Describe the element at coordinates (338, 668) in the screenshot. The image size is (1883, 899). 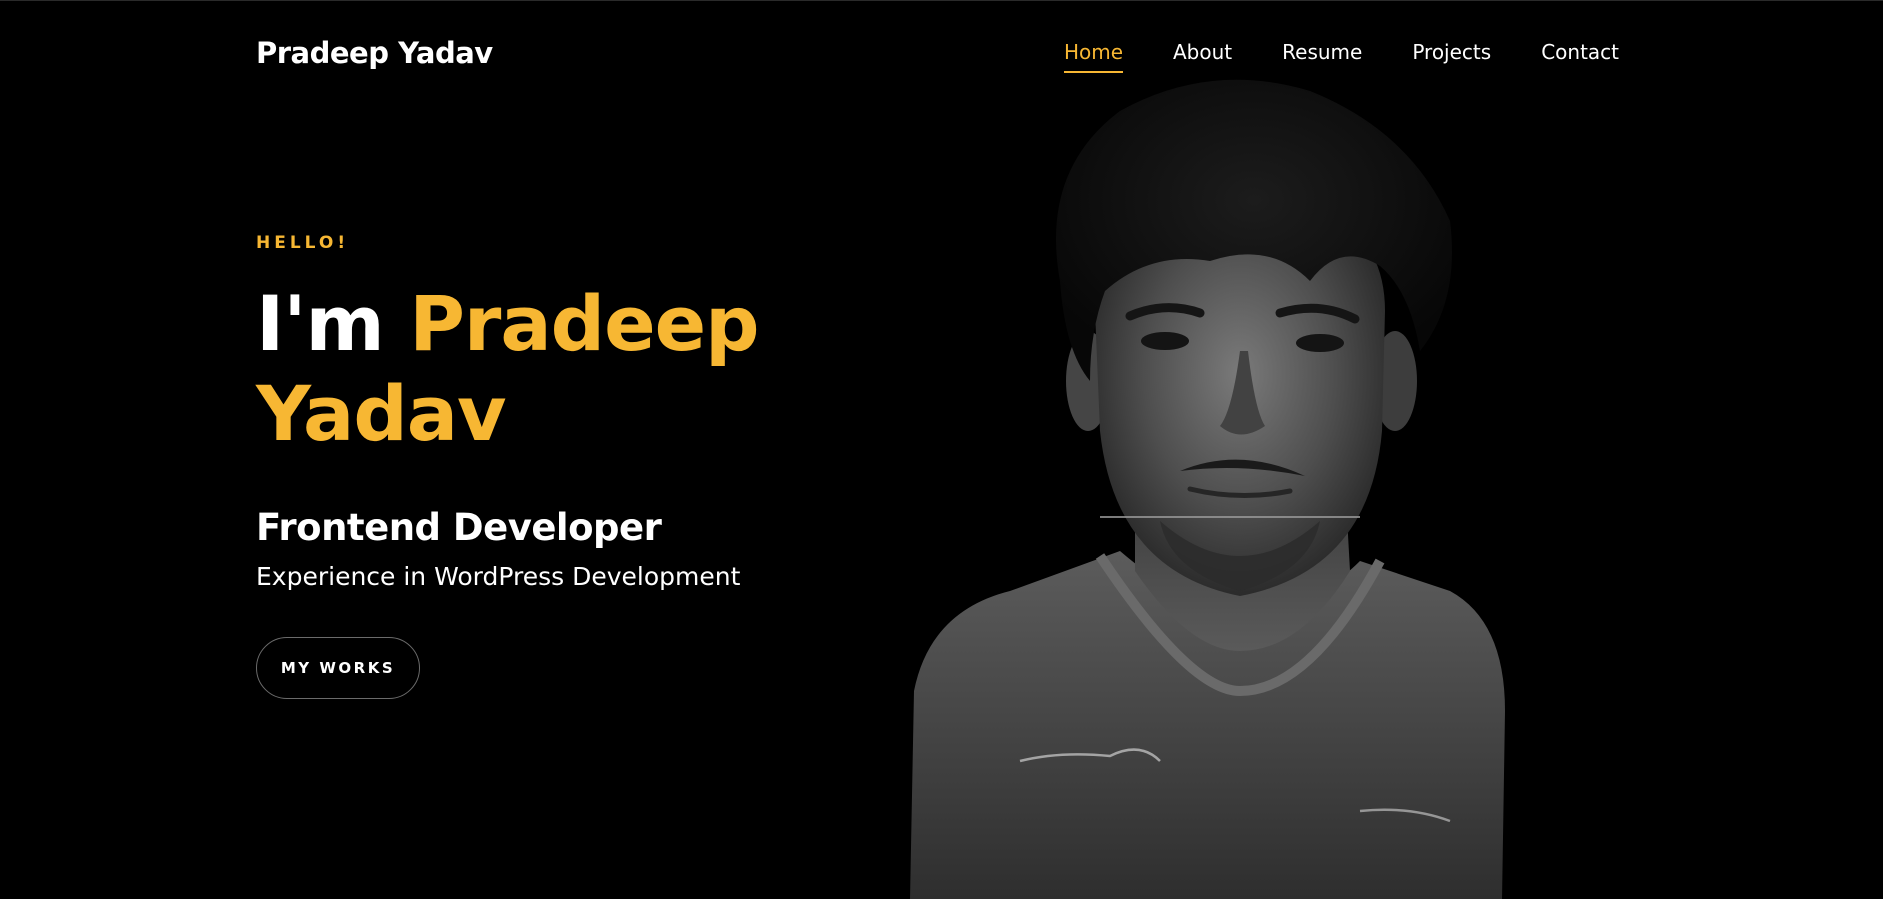
I see `my-works-button: MY WORKS` at that location.